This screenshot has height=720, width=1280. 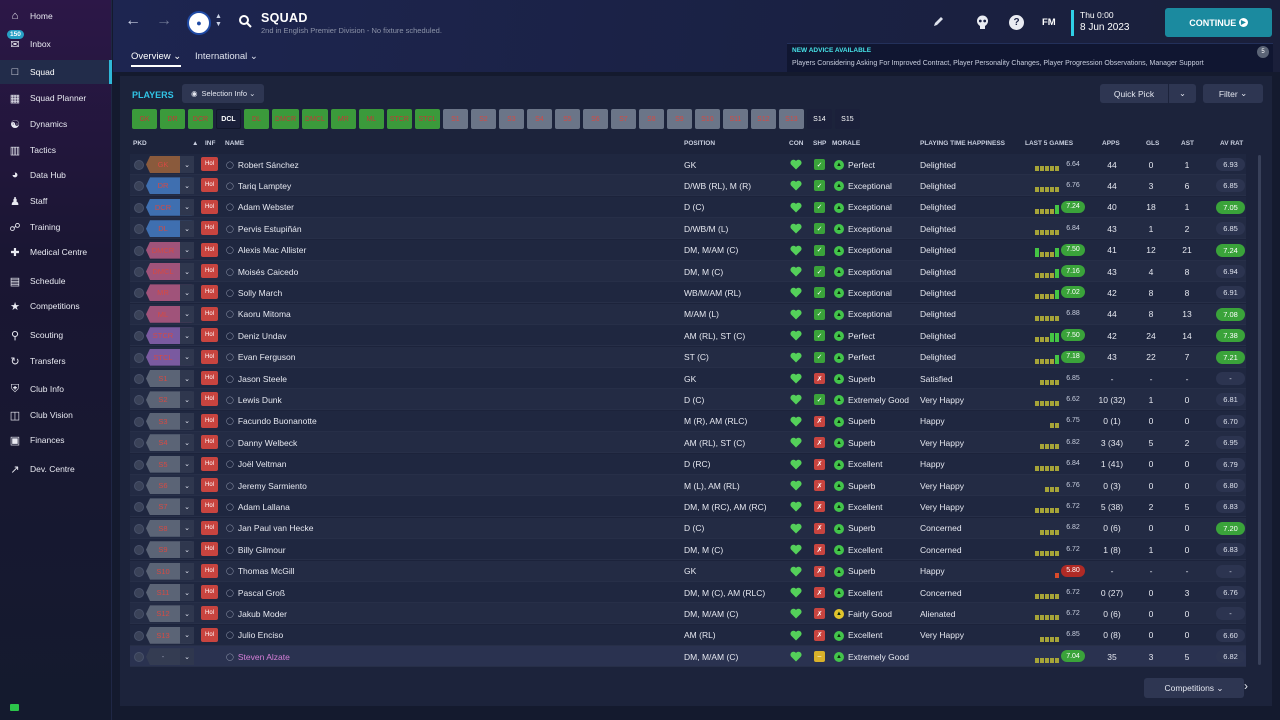 I want to click on picked-position-select: S9 ⌄, so click(x=170, y=550).